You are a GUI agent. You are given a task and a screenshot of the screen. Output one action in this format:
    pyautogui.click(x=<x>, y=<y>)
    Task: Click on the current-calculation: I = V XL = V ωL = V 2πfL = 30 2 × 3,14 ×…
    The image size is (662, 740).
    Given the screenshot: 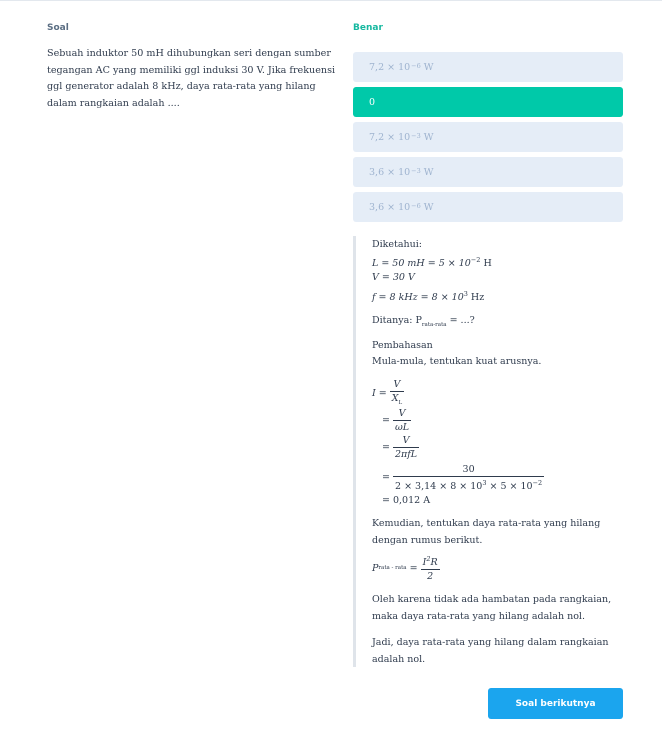 What is the action you would take?
    pyautogui.click(x=458, y=442)
    